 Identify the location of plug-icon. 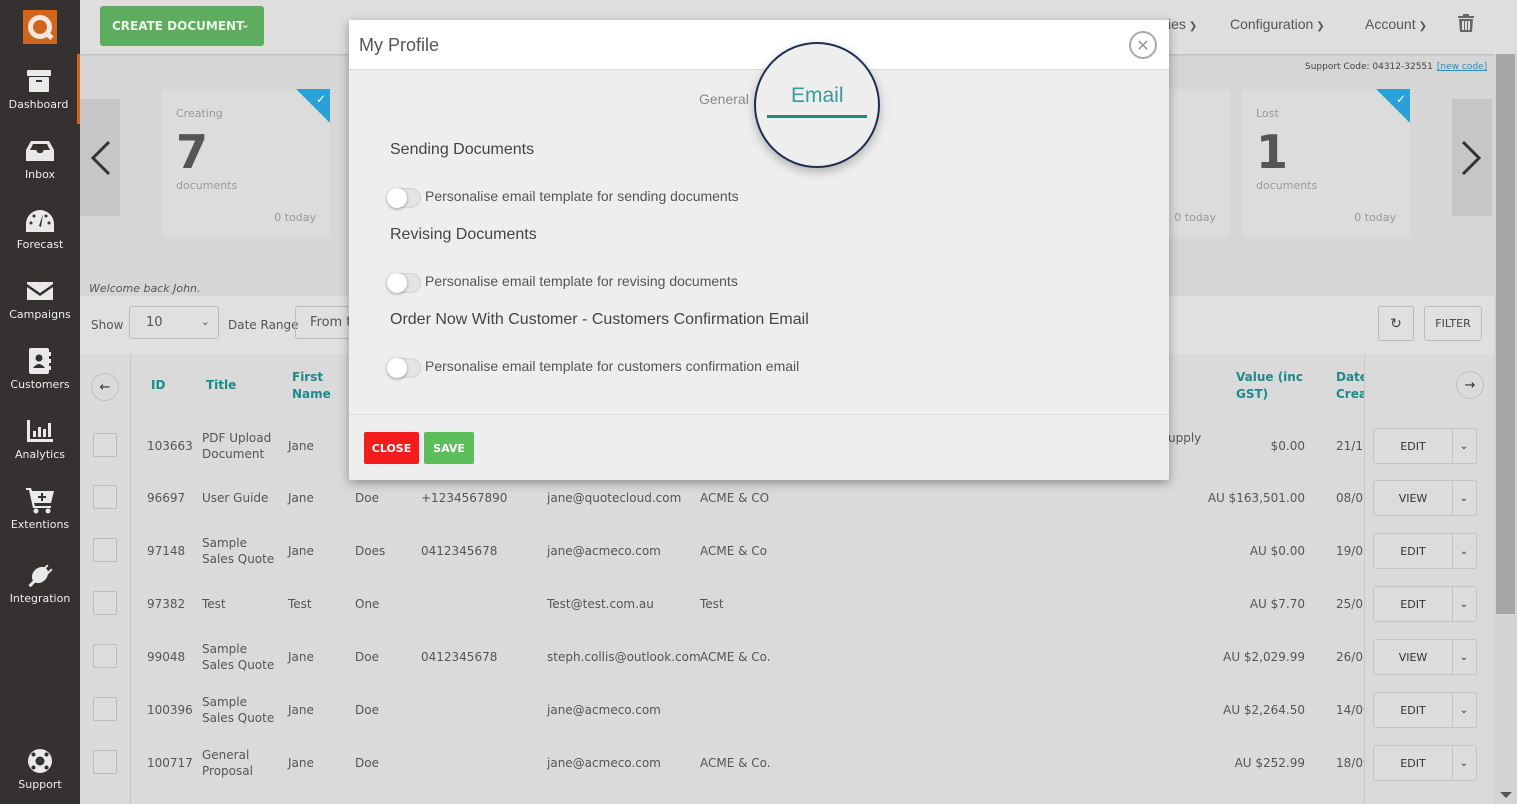
(40, 575).